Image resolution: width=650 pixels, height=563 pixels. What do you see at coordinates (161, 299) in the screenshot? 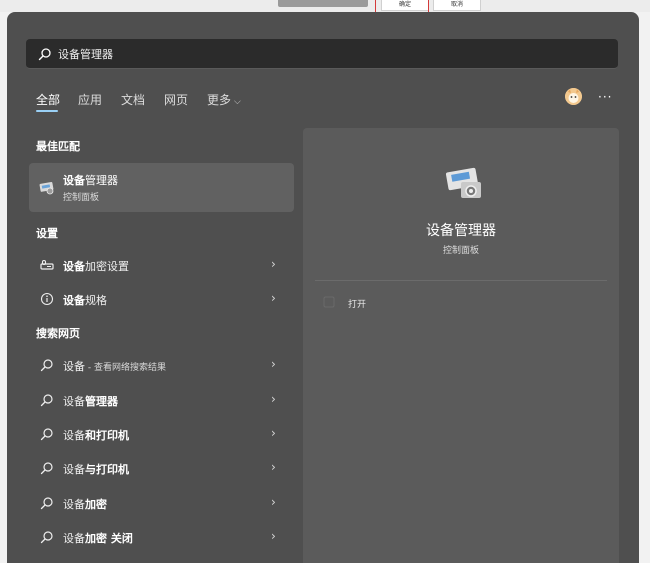
I see `settings-item-device-specs: 设备规格 ›` at bounding box center [161, 299].